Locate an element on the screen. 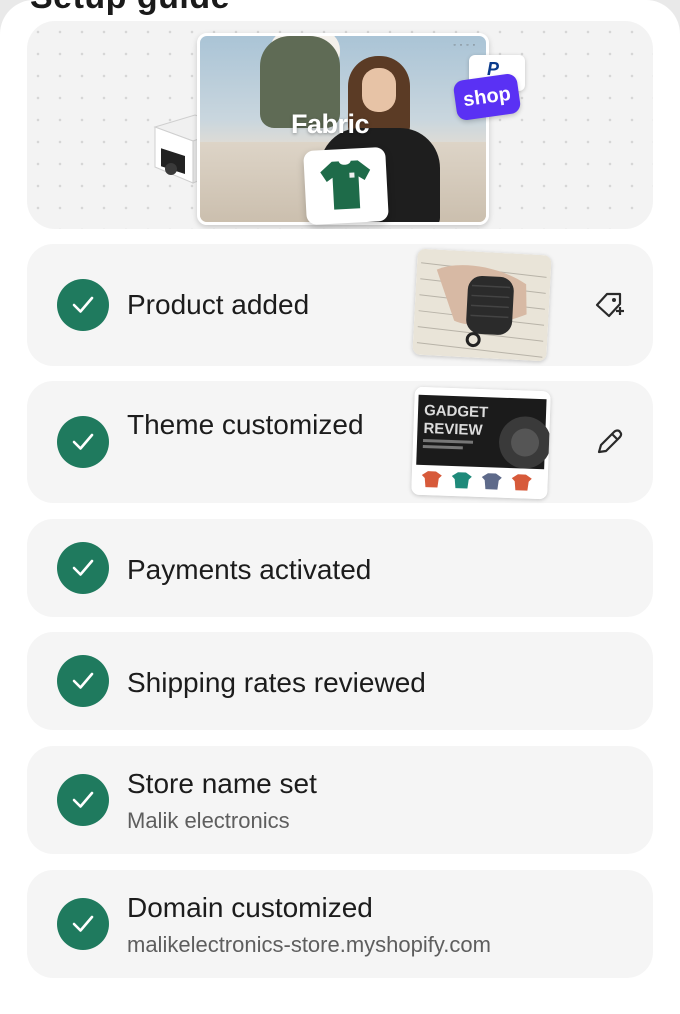 Image resolution: width=680 pixels, height=1014 pixels. tshirt-product-card is located at coordinates (346, 186).